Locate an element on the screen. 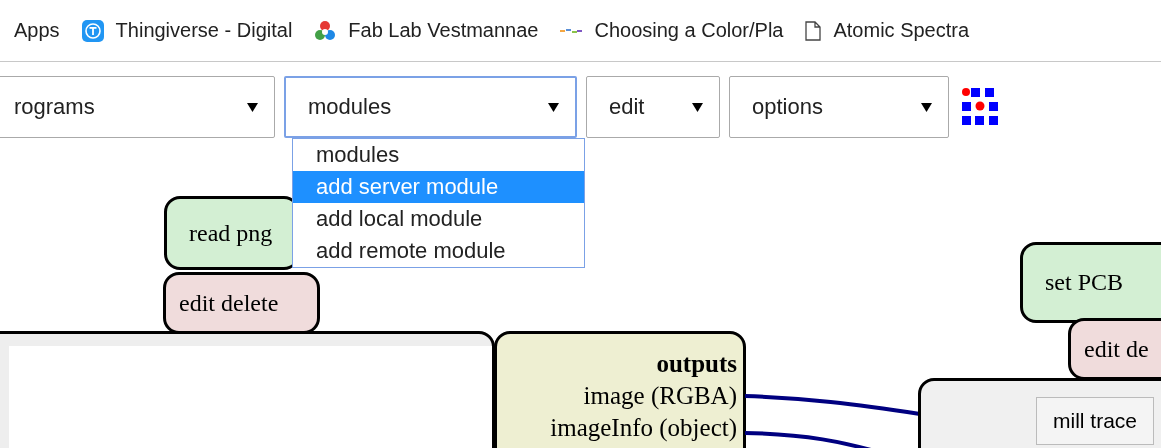 The image size is (1161, 448). output-port: imageInfo (object) is located at coordinates (617, 428).